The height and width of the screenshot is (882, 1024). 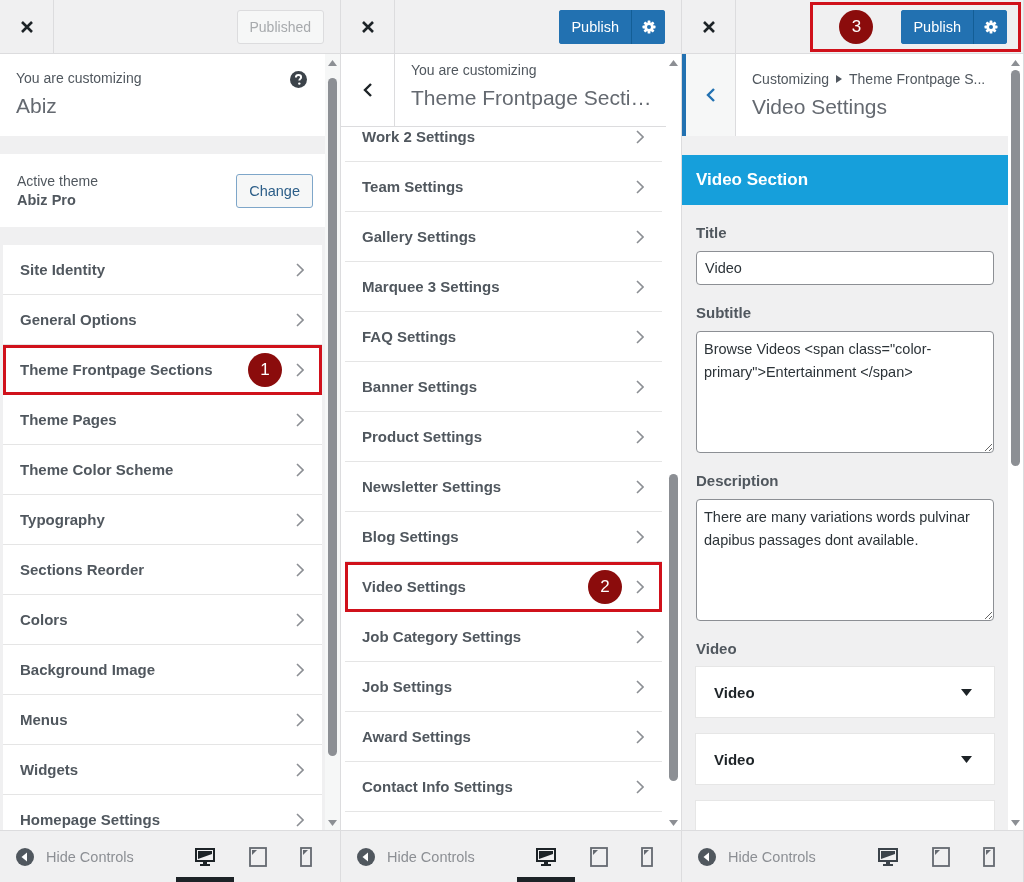 I want to click on step-number: 2, so click(x=605, y=586).